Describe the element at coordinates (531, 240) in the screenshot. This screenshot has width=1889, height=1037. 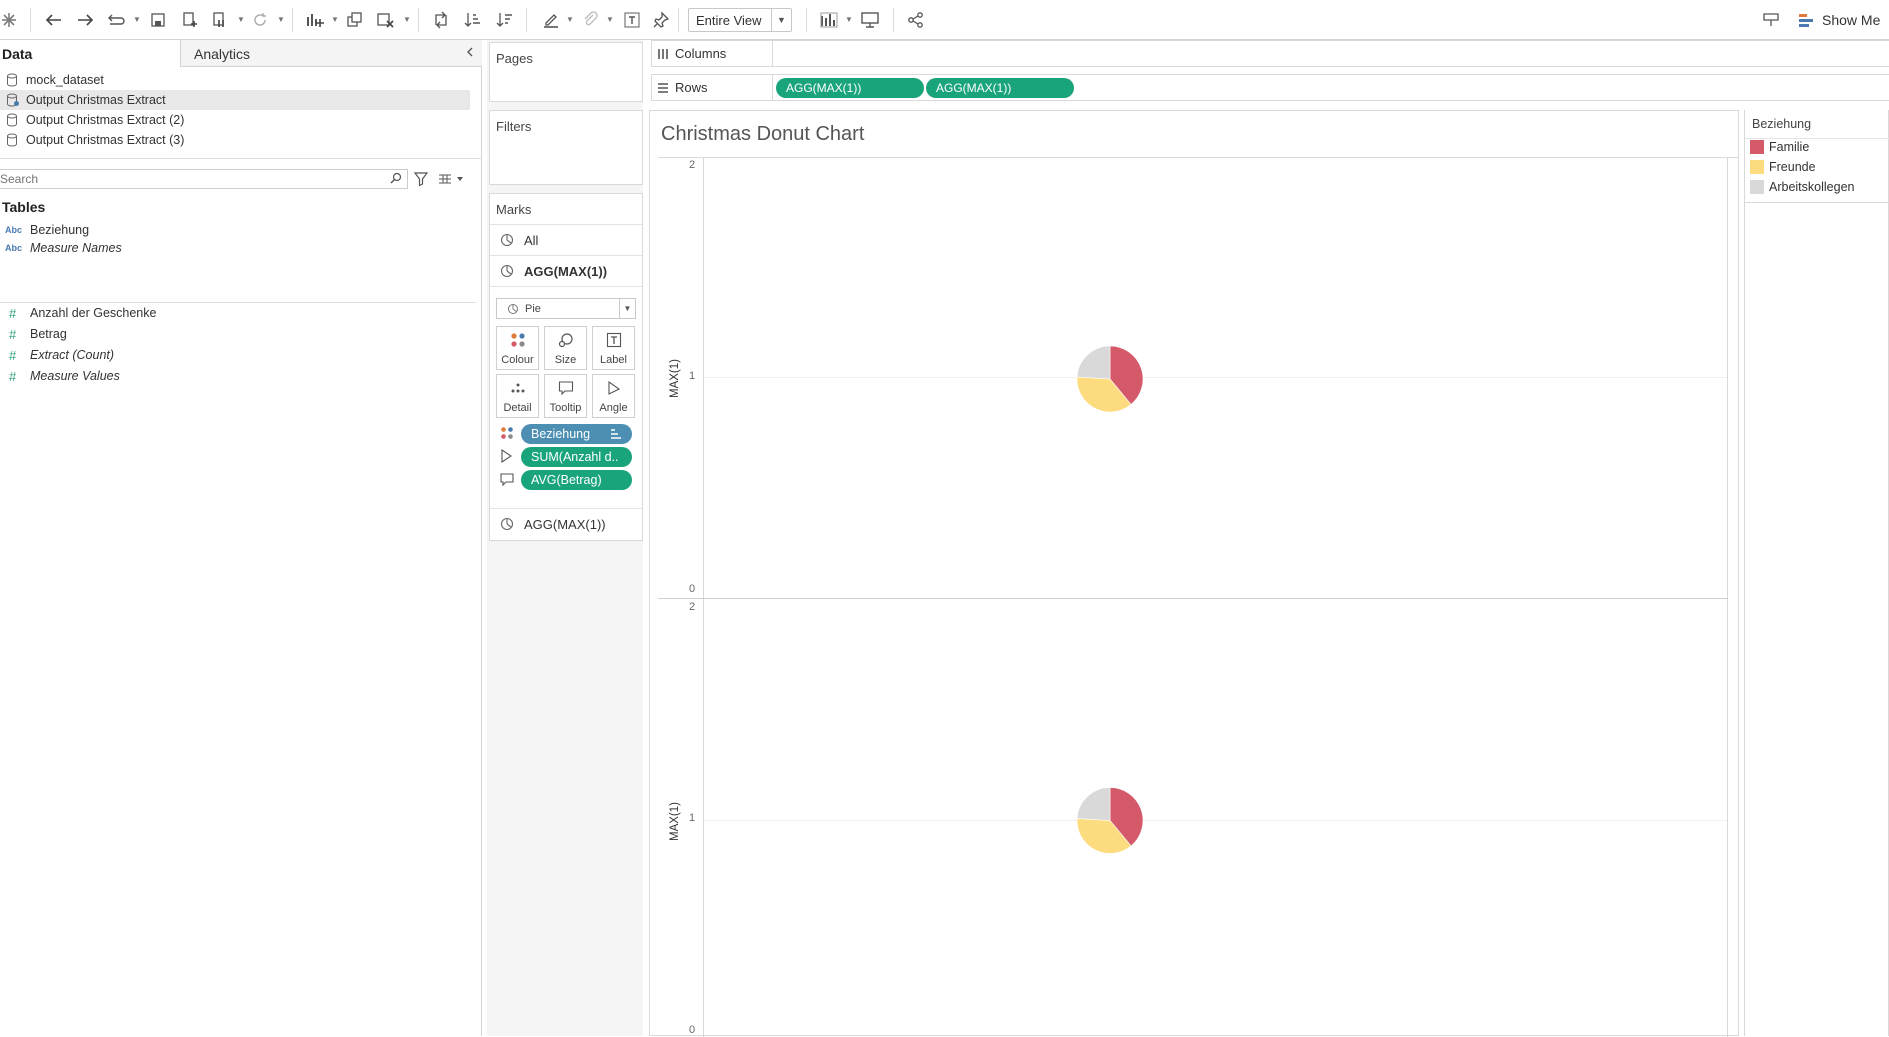
I see `marks-all-label: All` at that location.